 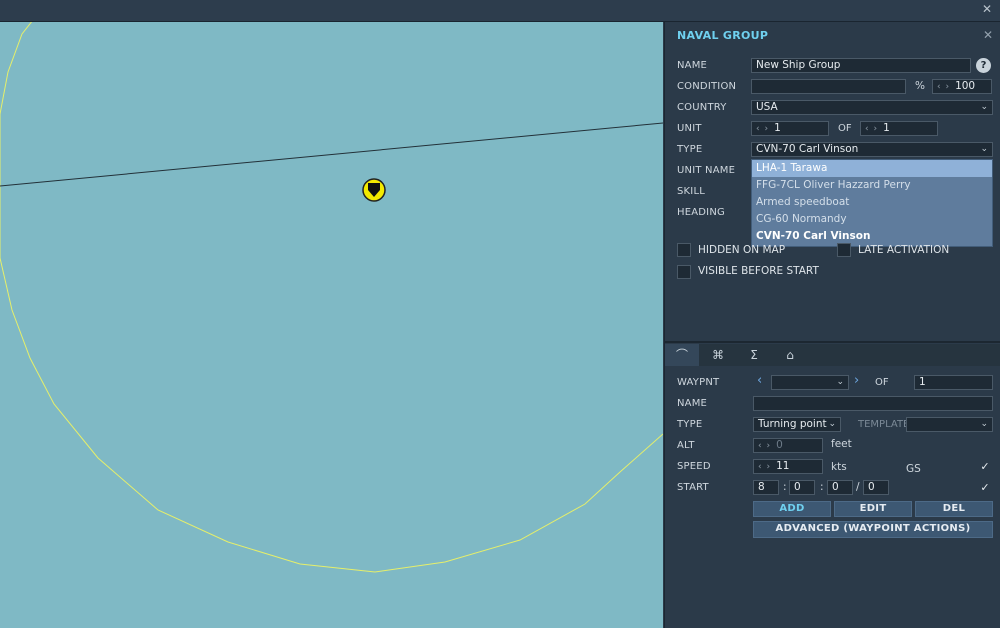 What do you see at coordinates (686, 445) in the screenshot?
I see `alt-label: ALT` at bounding box center [686, 445].